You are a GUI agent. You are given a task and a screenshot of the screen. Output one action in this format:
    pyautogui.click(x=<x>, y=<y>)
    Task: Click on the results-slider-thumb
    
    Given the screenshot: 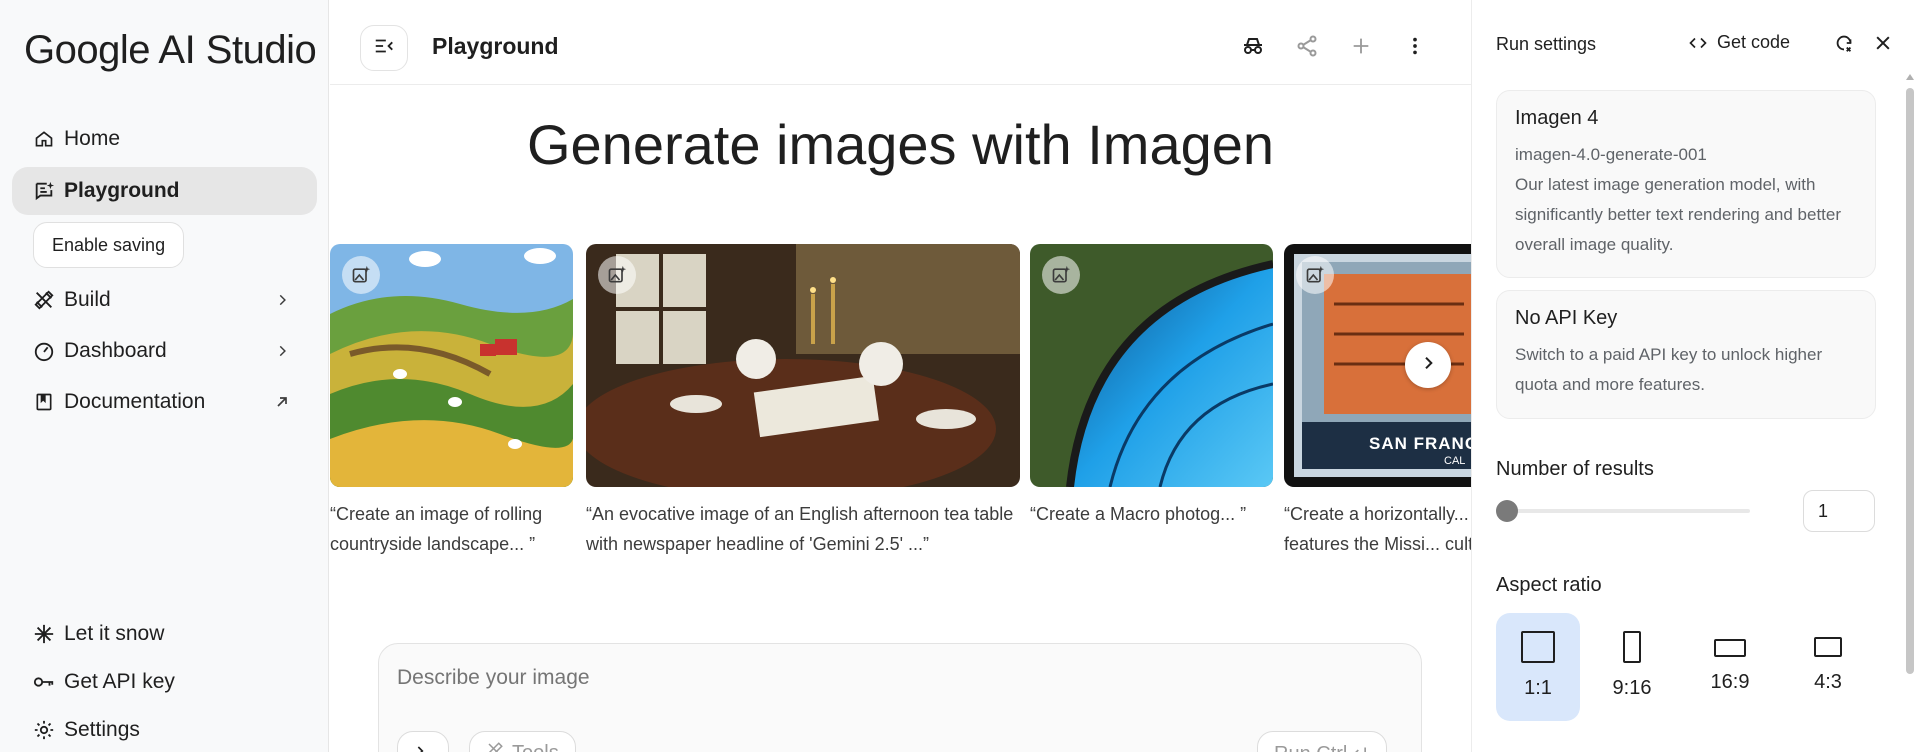 What is the action you would take?
    pyautogui.click(x=1507, y=511)
    